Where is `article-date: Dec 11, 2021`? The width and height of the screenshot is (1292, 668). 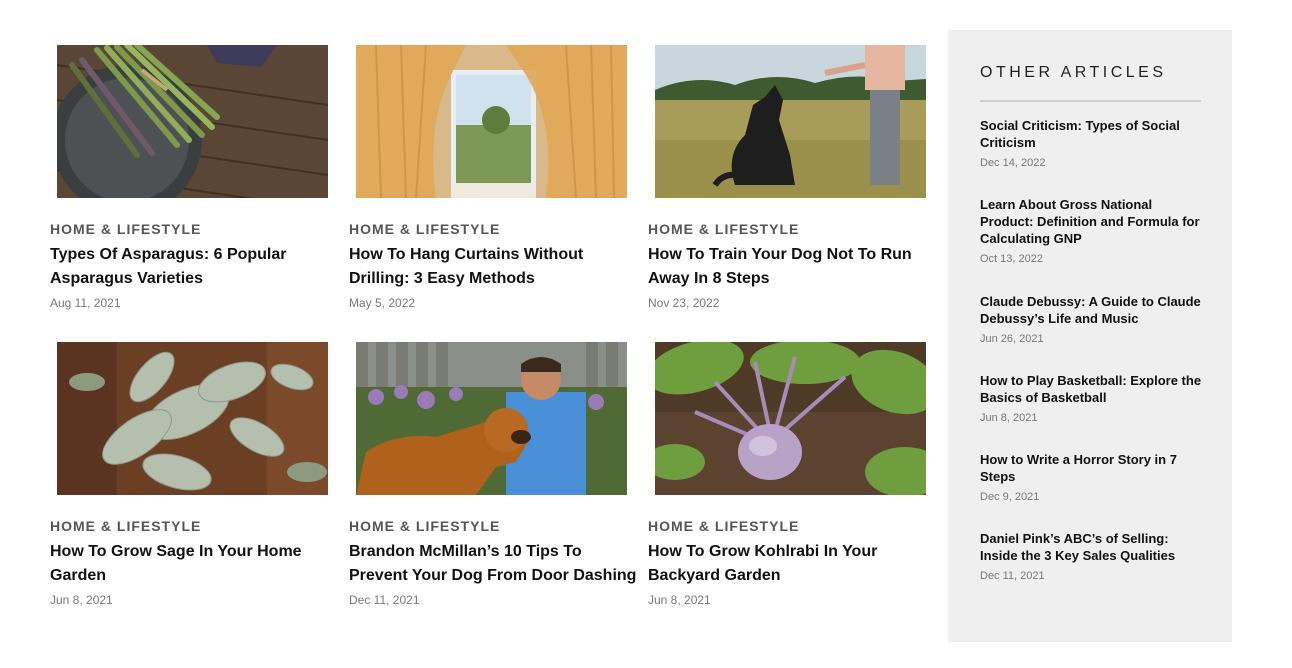
article-date: Dec 11, 2021 is located at coordinates (384, 600).